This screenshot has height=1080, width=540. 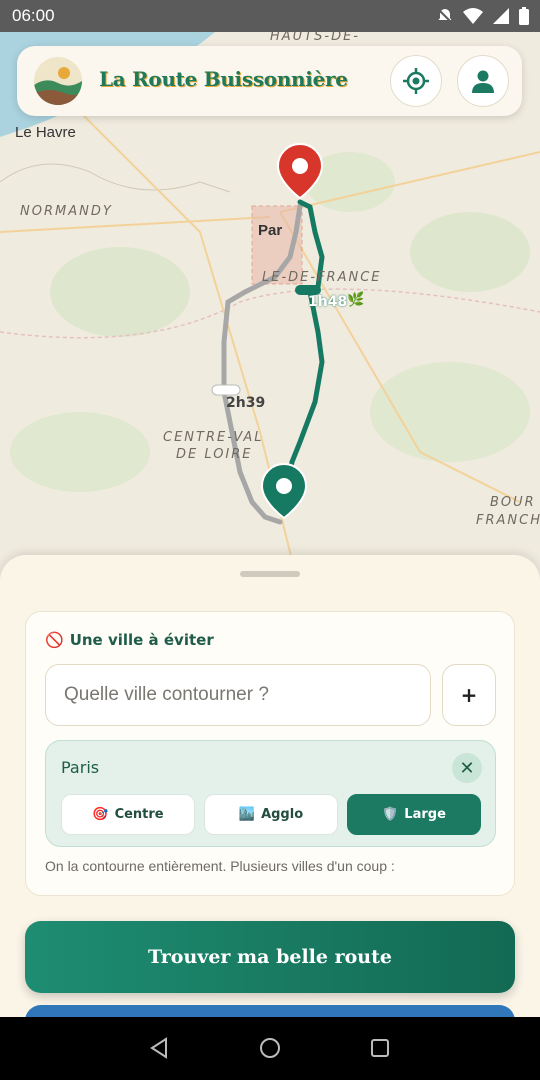 What do you see at coordinates (469, 695) in the screenshot?
I see `add-city-button: +` at bounding box center [469, 695].